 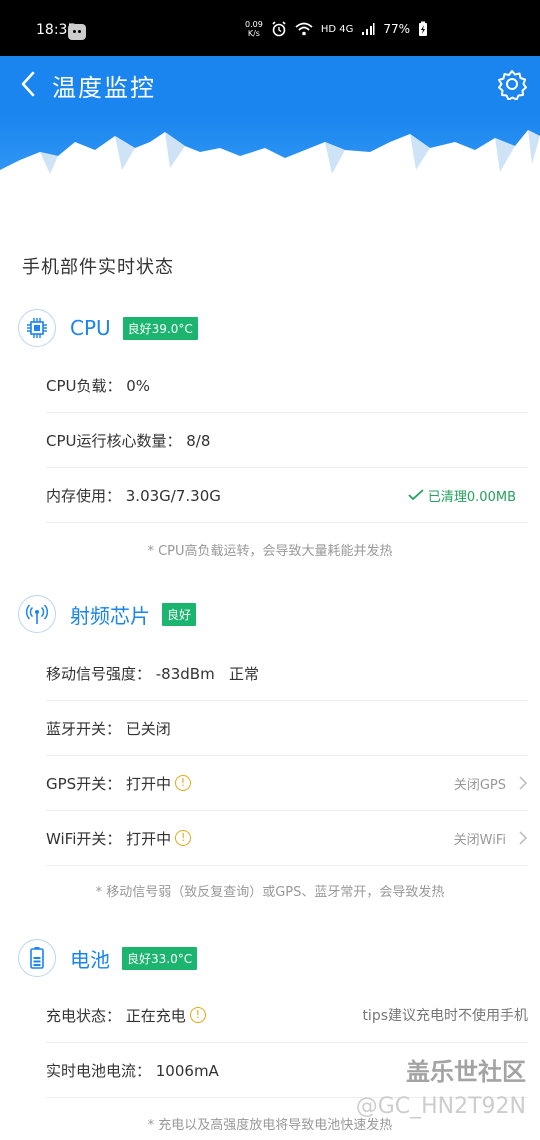 What do you see at coordinates (471, 497) in the screenshot?
I see `memory-clean-label: 已清理0.00MB` at bounding box center [471, 497].